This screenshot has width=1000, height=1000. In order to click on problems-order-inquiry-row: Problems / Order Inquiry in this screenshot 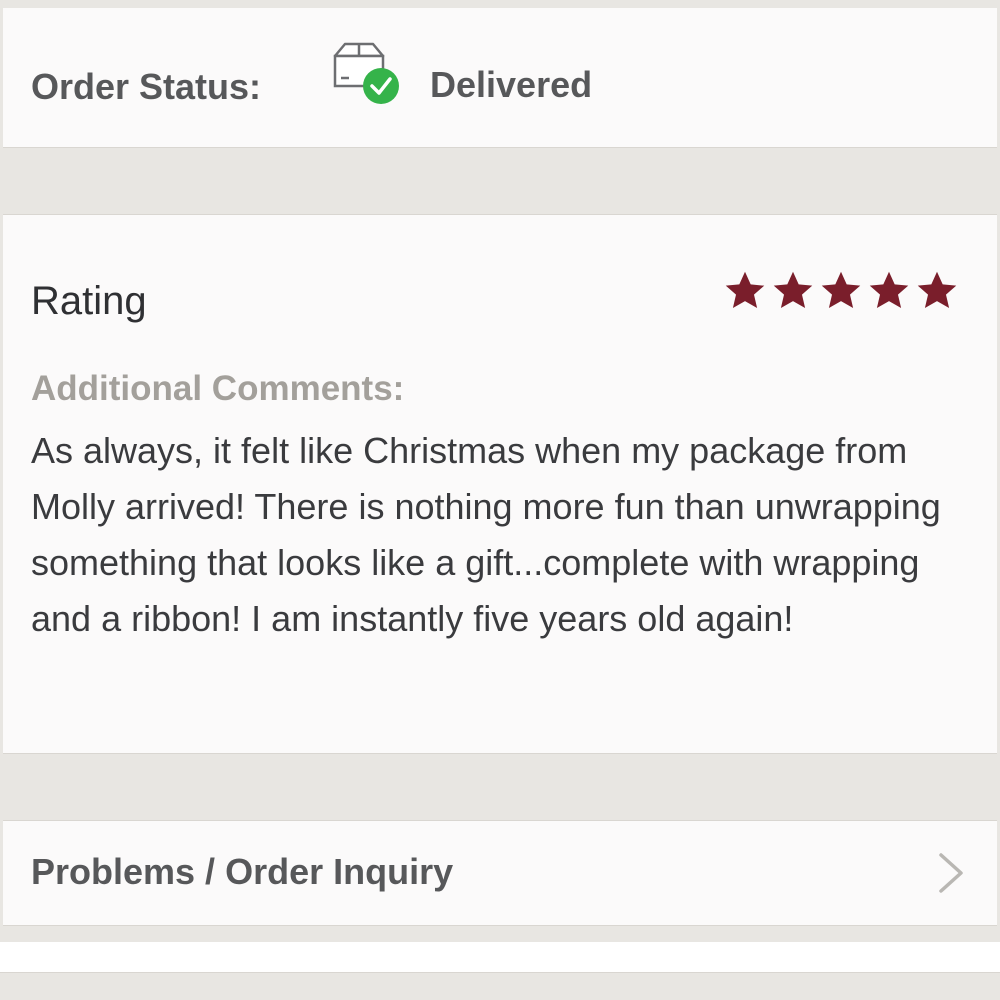, I will do `click(500, 873)`.